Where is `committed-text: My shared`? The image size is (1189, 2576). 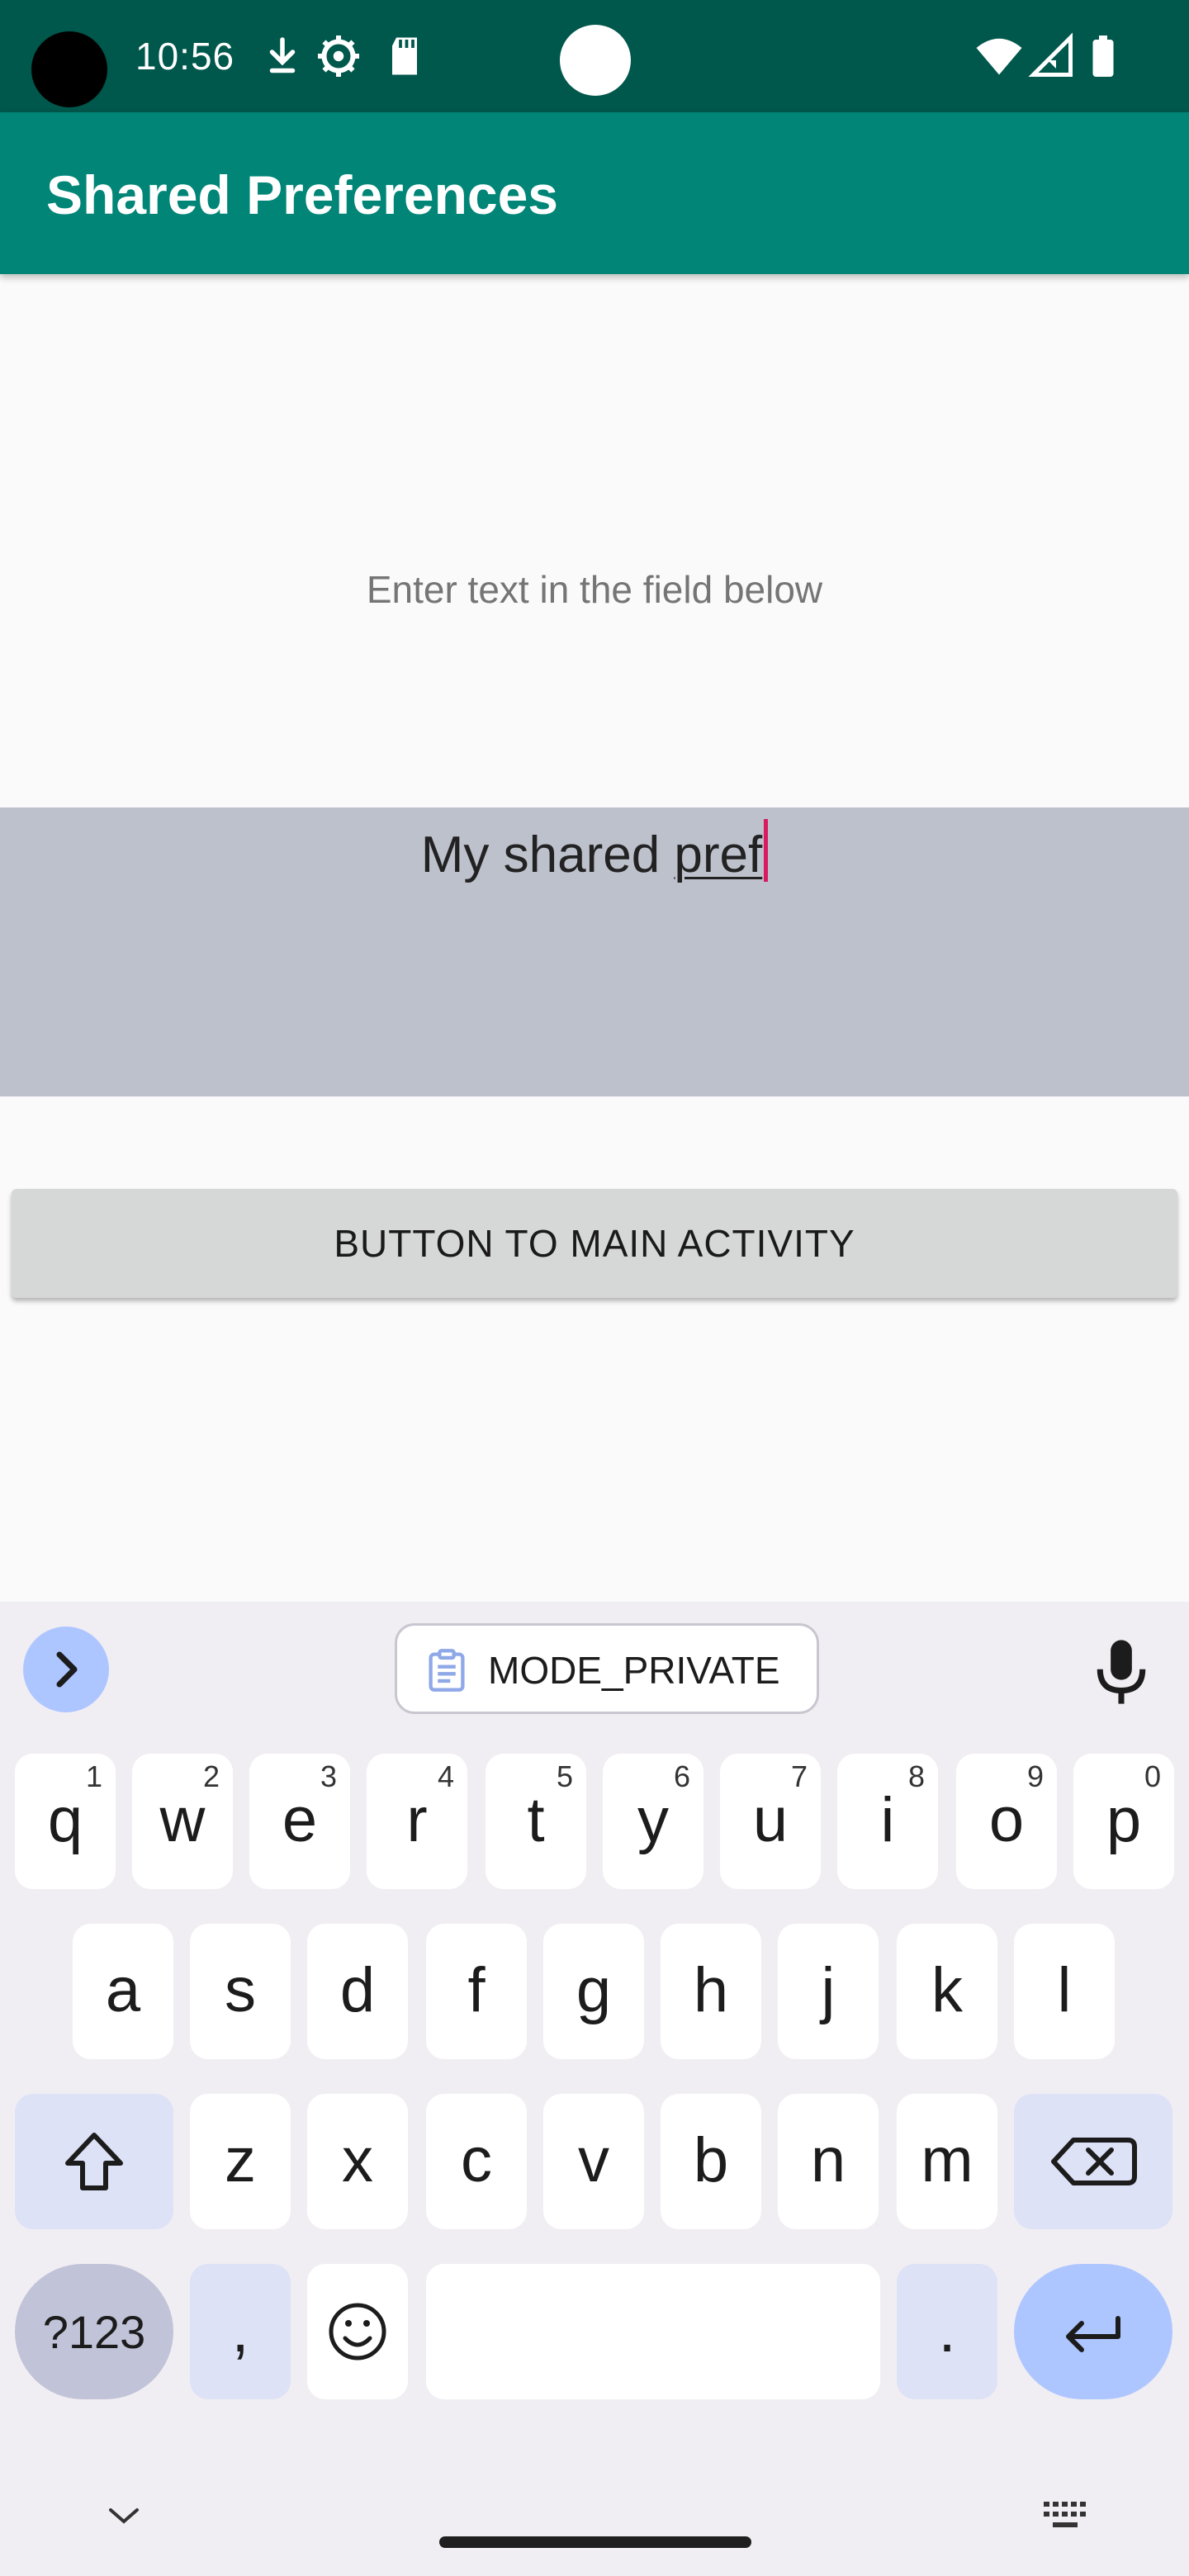 committed-text: My shared is located at coordinates (547, 854).